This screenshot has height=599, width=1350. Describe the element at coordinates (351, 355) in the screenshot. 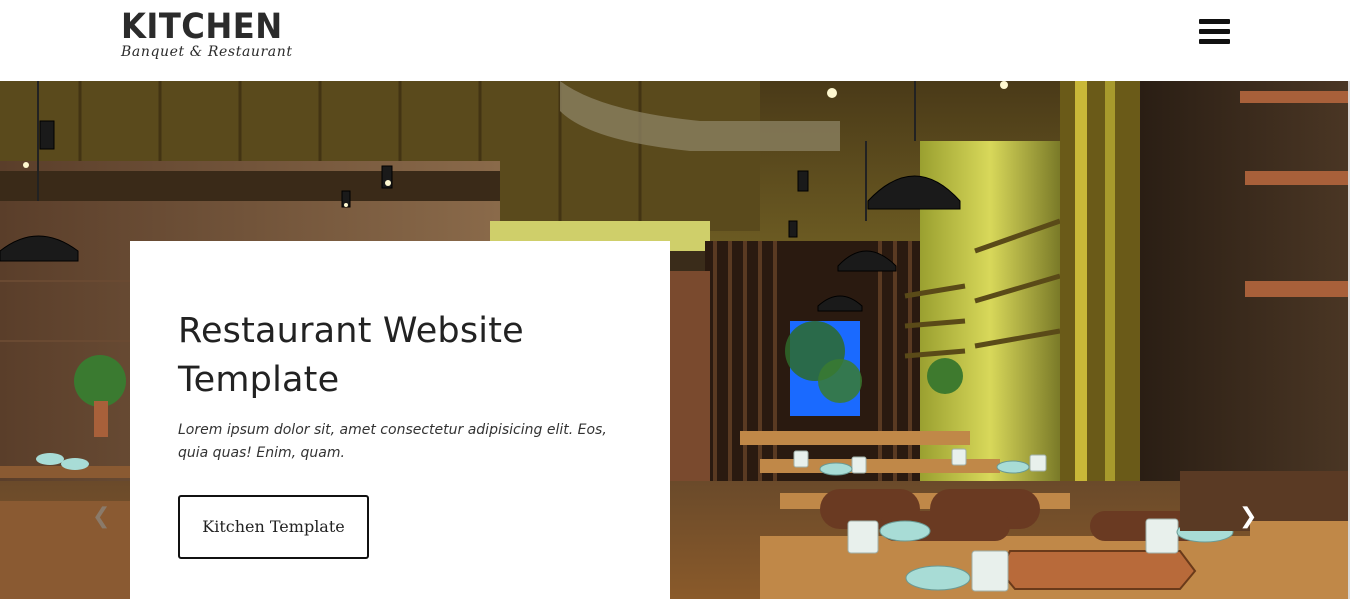

I see `hero-title: Restaurant Website Template` at that location.